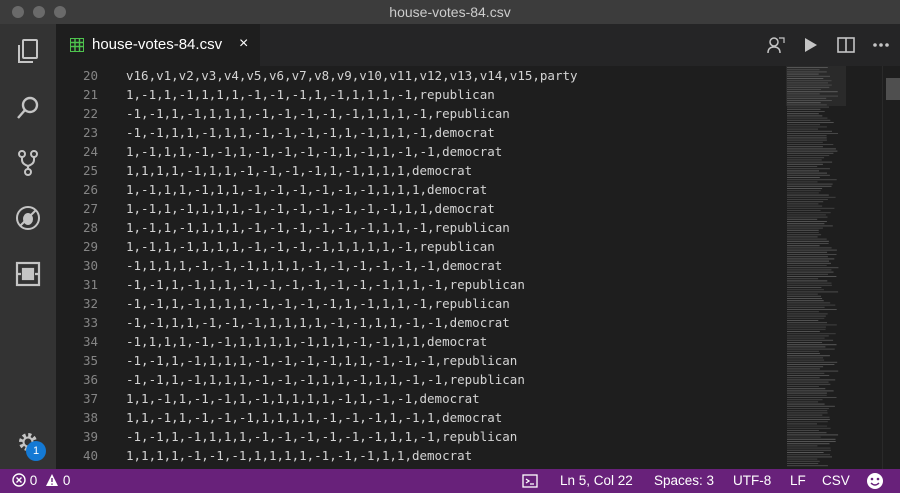 Image resolution: width=900 pixels, height=493 pixels. I want to click on line-number: 29, so click(90, 246).